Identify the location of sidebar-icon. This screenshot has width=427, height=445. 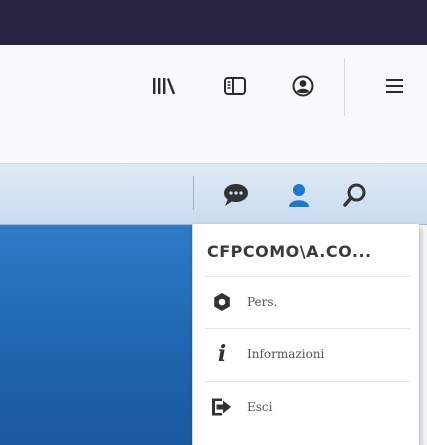
(235, 86).